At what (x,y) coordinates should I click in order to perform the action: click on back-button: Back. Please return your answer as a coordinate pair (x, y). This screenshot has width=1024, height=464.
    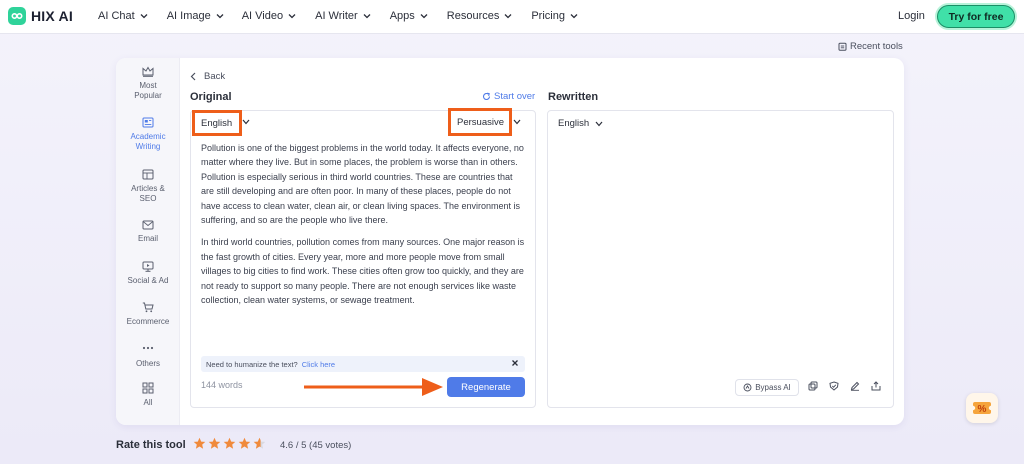
    Looking at the image, I should click on (207, 76).